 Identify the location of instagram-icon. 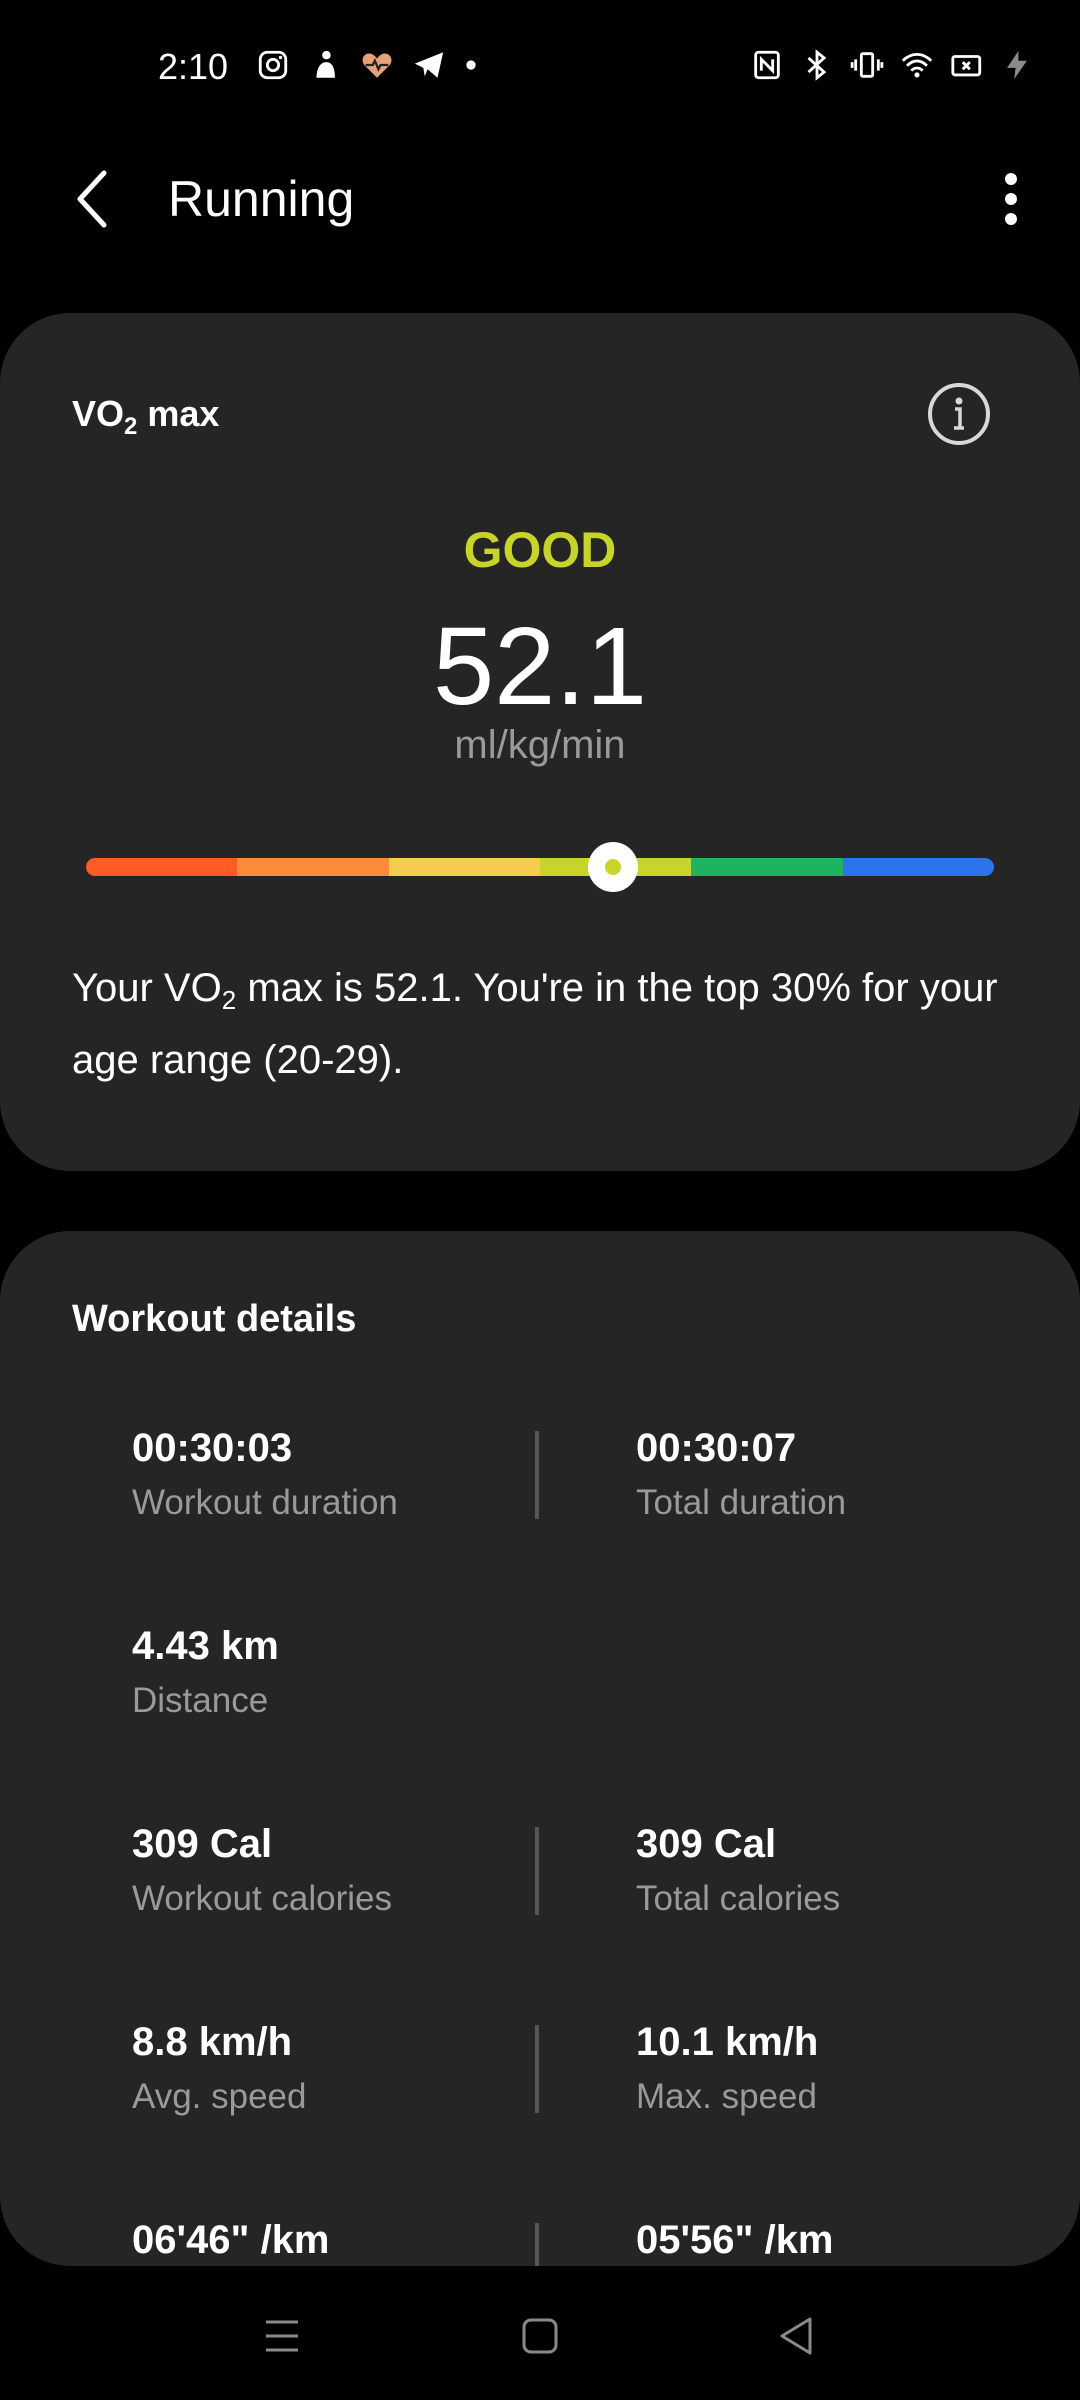
(273, 65).